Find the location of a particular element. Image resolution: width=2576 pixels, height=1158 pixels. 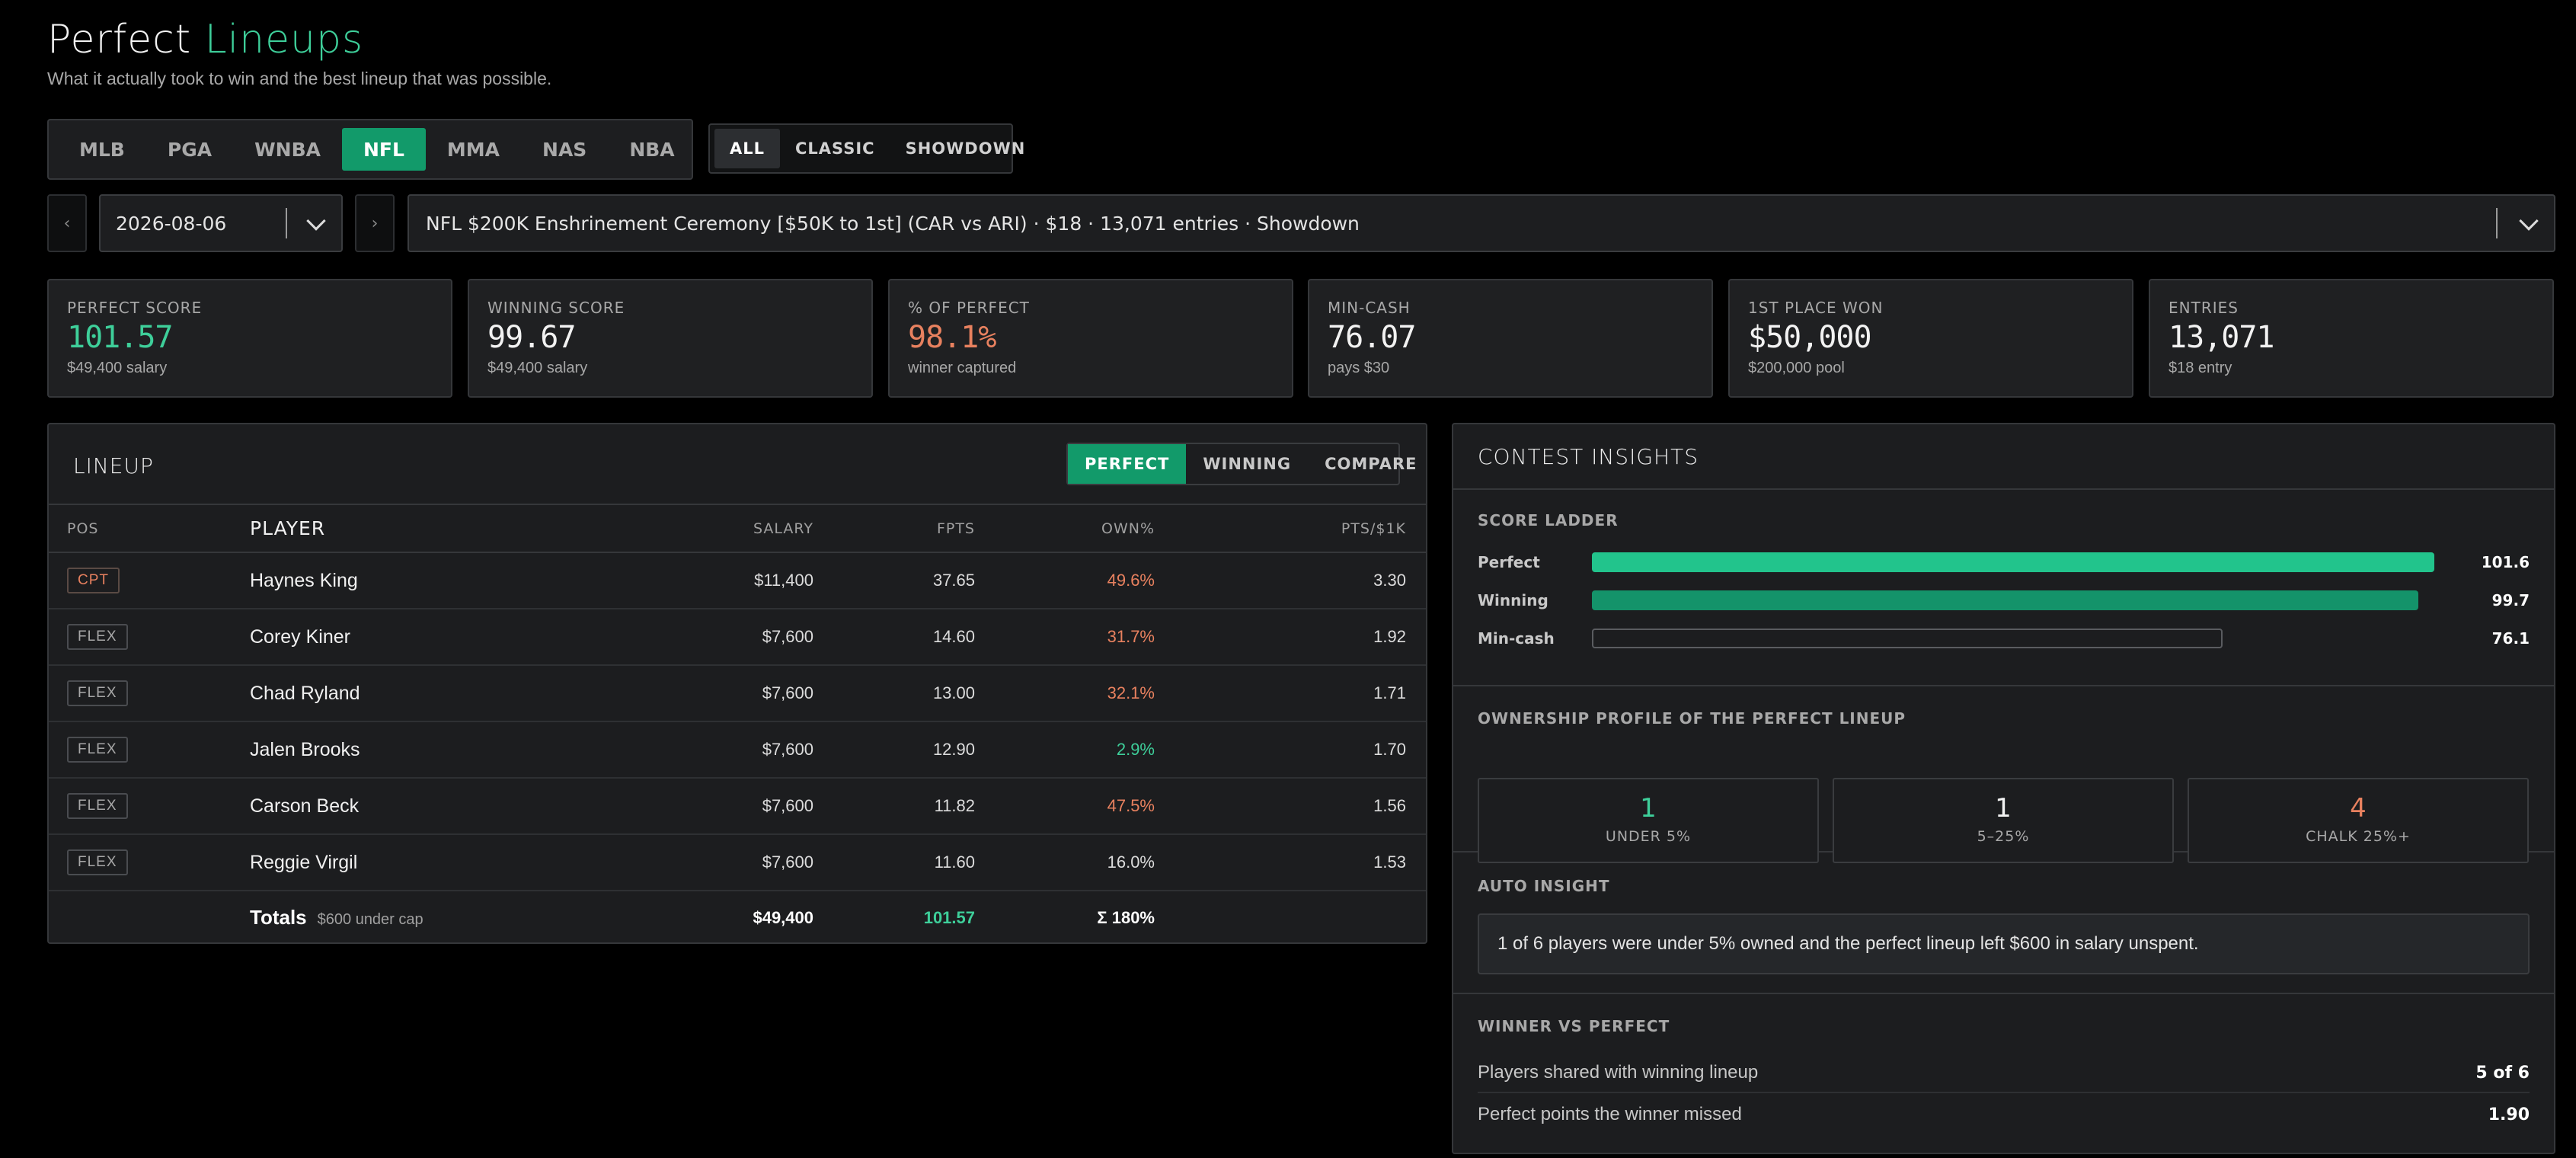

cell-own: 32.1% is located at coordinates (1065, 694).